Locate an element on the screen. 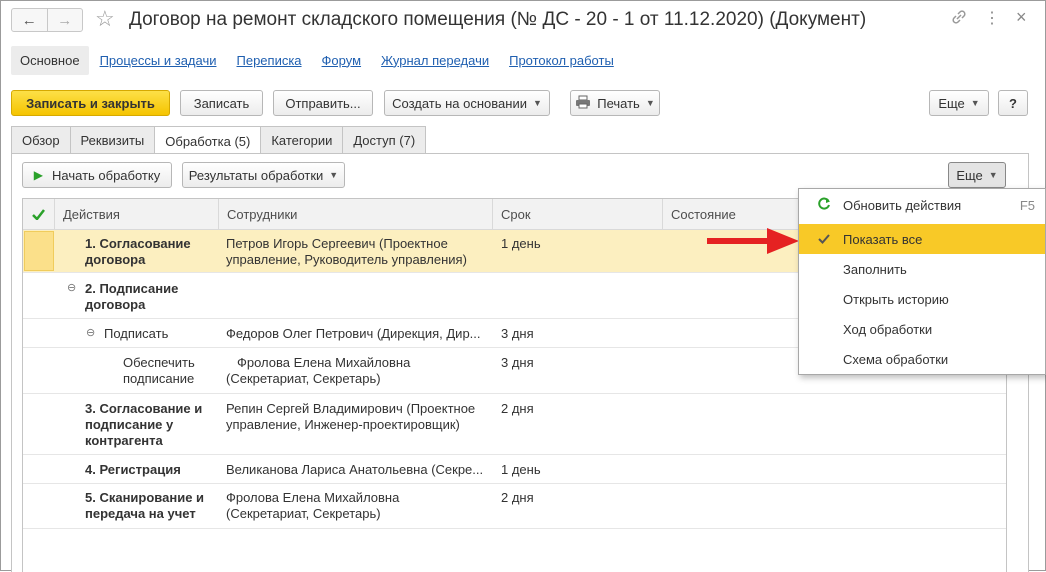 Image resolution: width=1046 pixels, height=572 pixels. forward-button: → is located at coordinates (64, 20).